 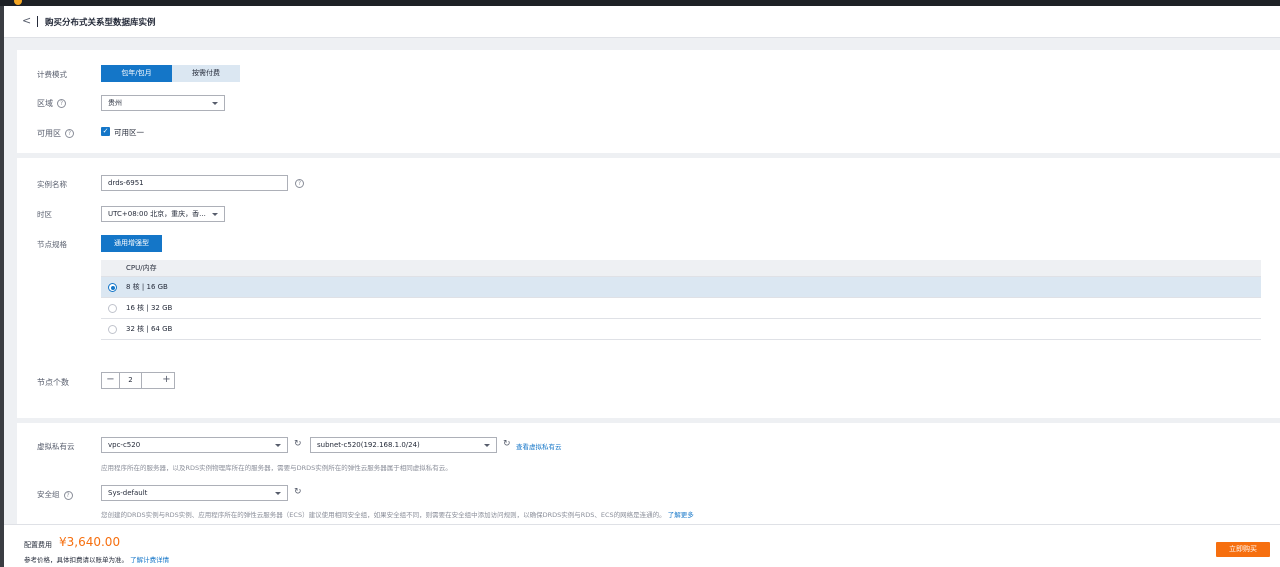 I want to click on minus-icon: −, so click(x=110, y=380).